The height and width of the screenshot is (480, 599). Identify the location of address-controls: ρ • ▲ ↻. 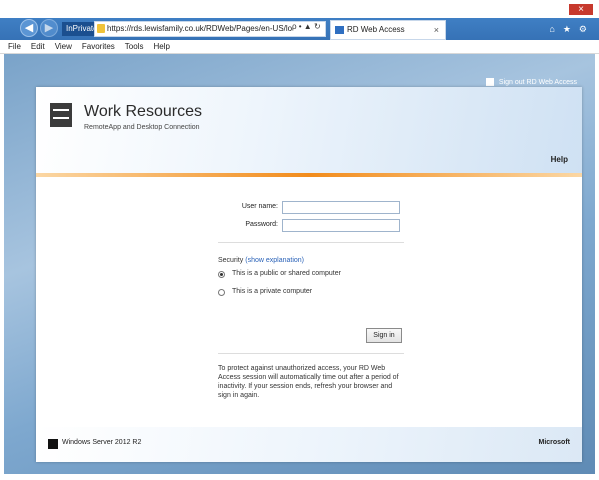
(306, 26).